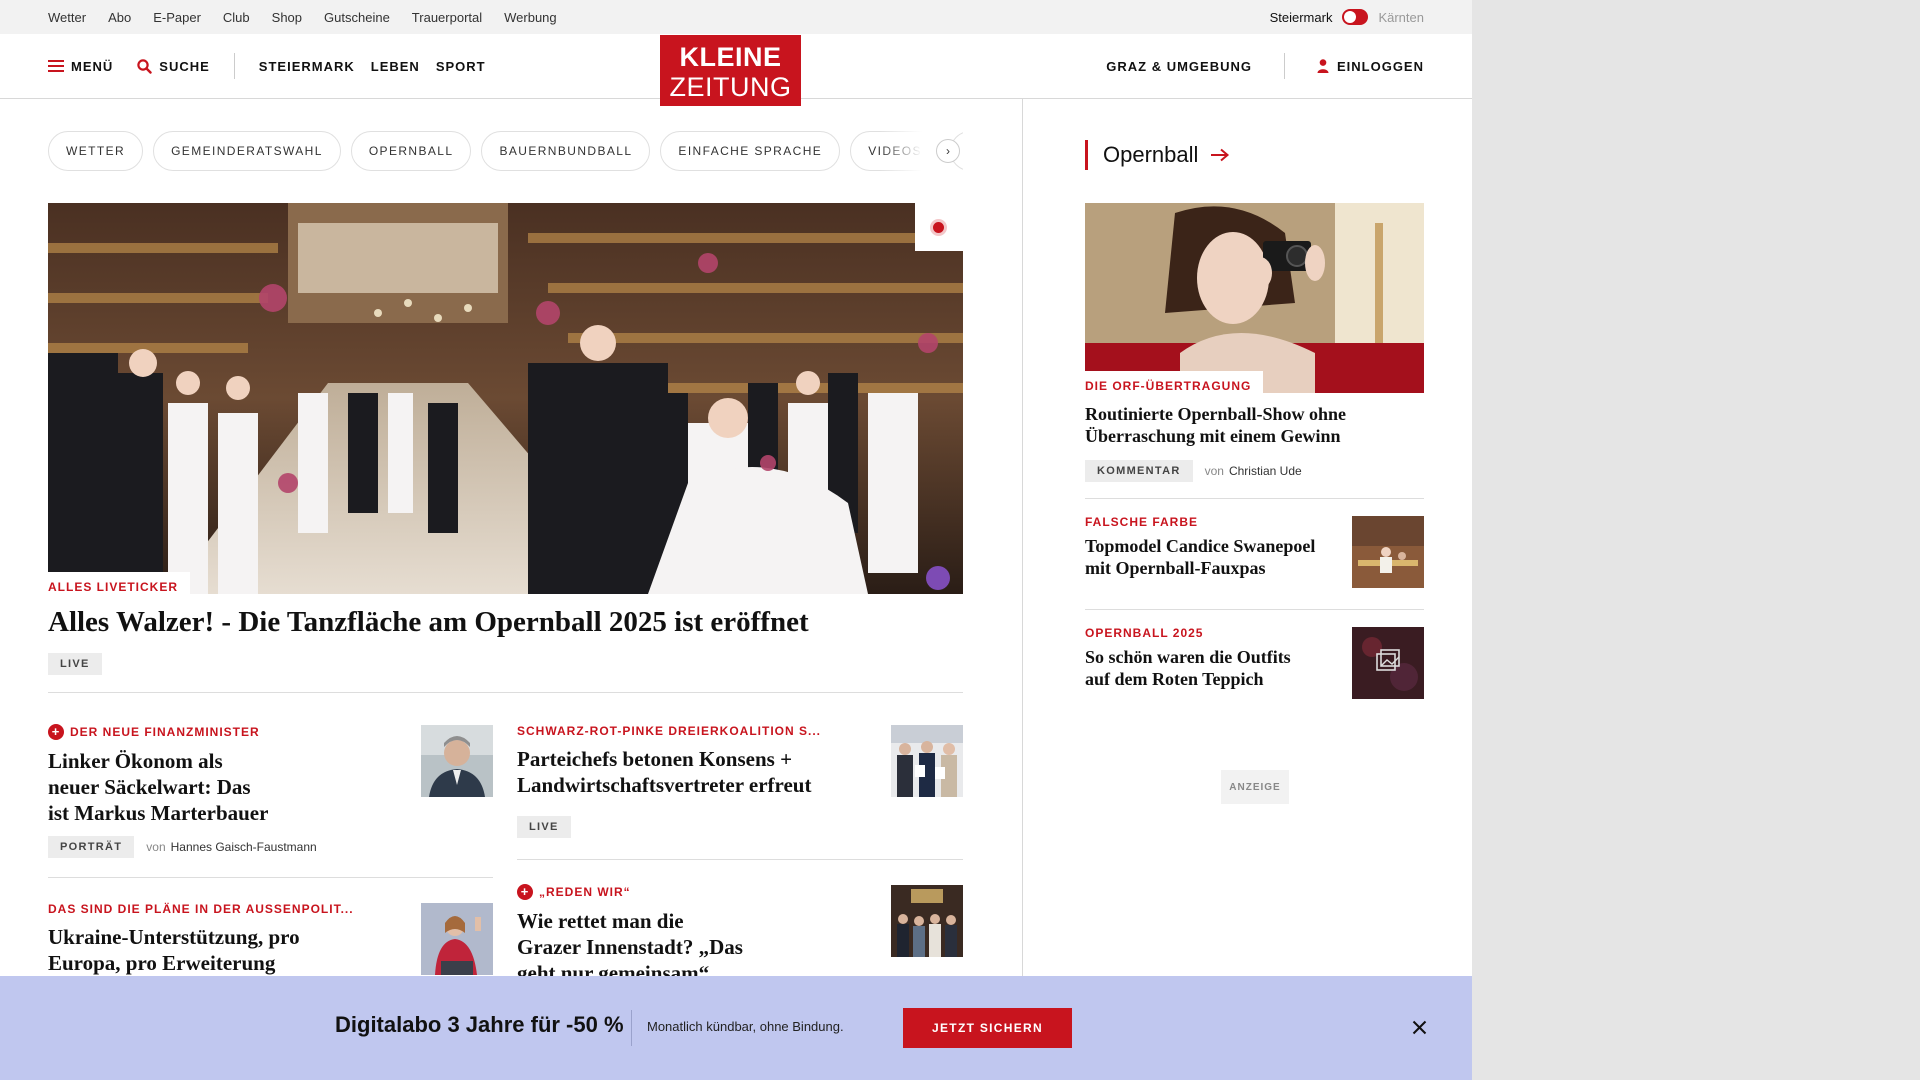  Describe the element at coordinates (135, 761) in the screenshot. I see `article-headline-line: Linker Ökonom als` at that location.